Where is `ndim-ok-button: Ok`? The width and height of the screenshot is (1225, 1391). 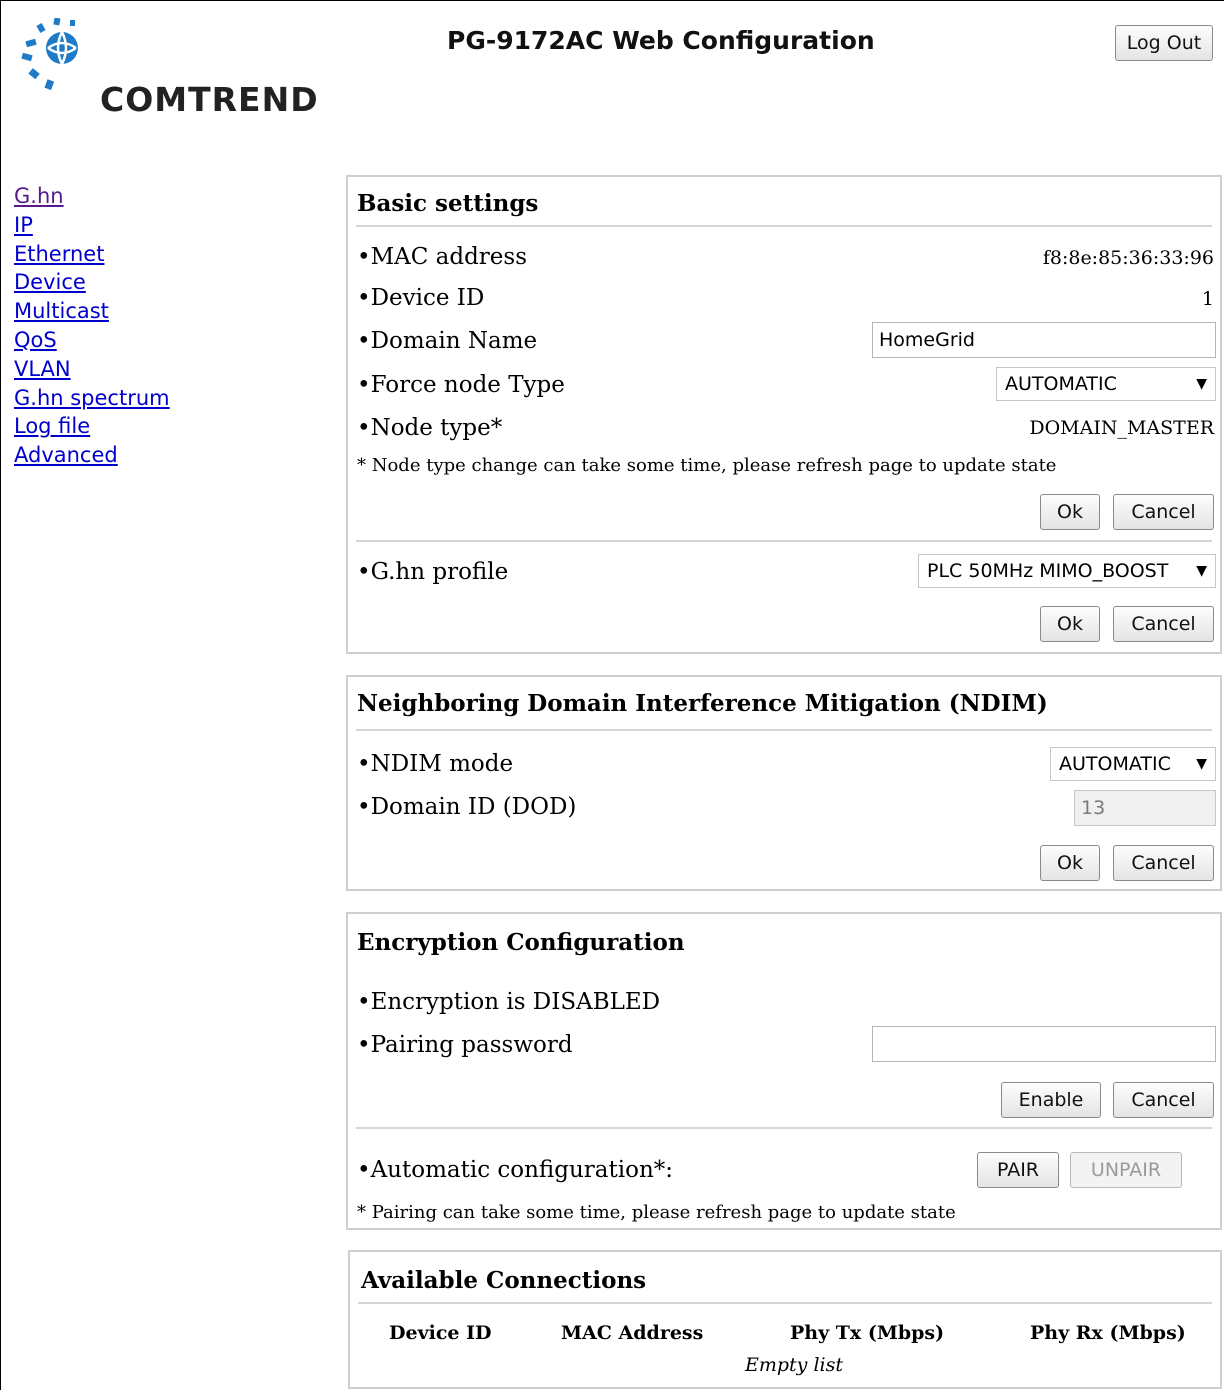
ndim-ok-button: Ok is located at coordinates (1070, 863).